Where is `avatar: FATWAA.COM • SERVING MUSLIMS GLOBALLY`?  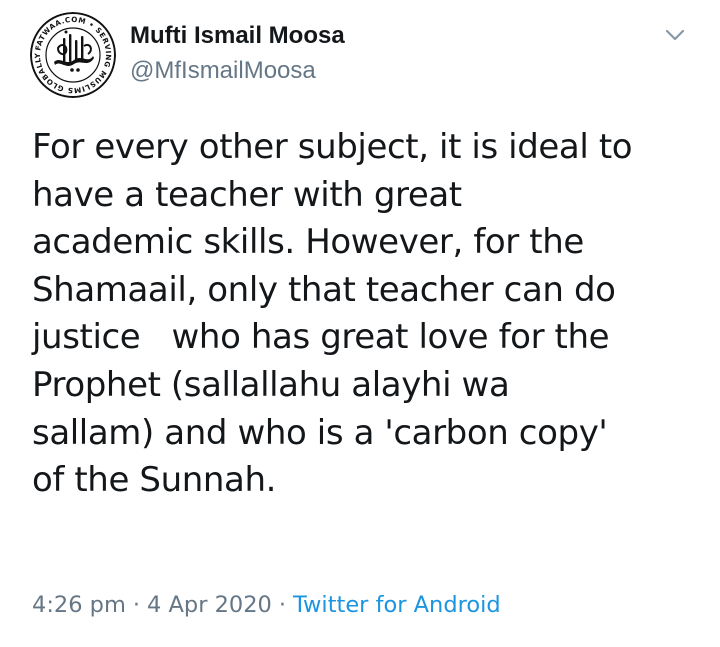
avatar: FATWAA.COM • SERVING MUSLIMS GLOBALLY is located at coordinates (73, 55).